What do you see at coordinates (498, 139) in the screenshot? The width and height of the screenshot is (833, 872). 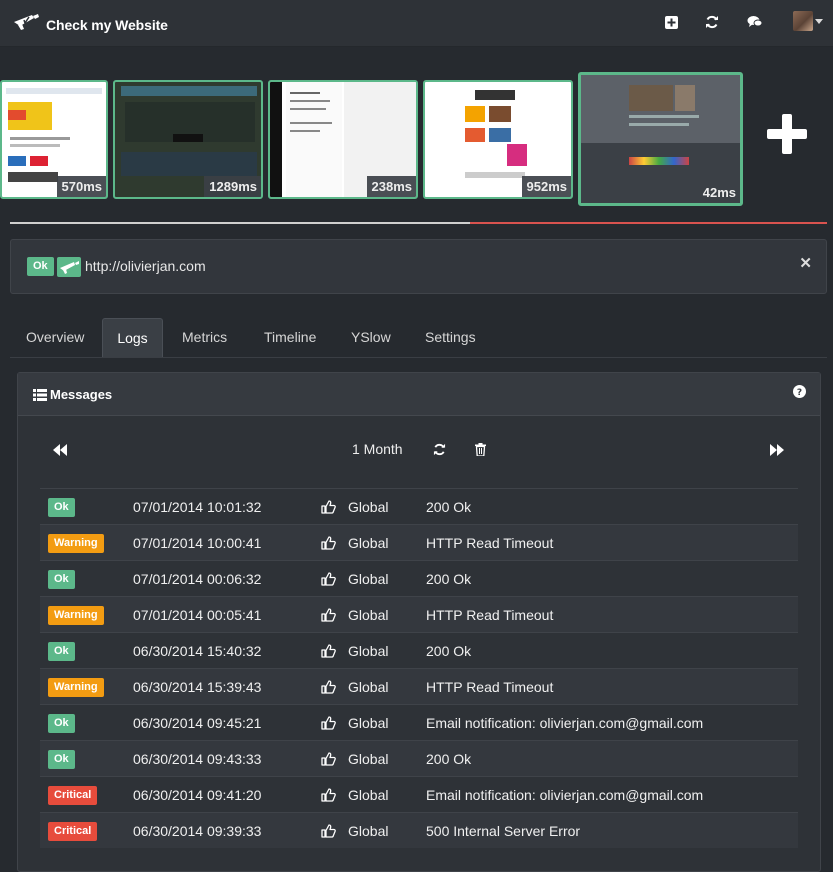 I see `site-thumbnail: 952ms` at bounding box center [498, 139].